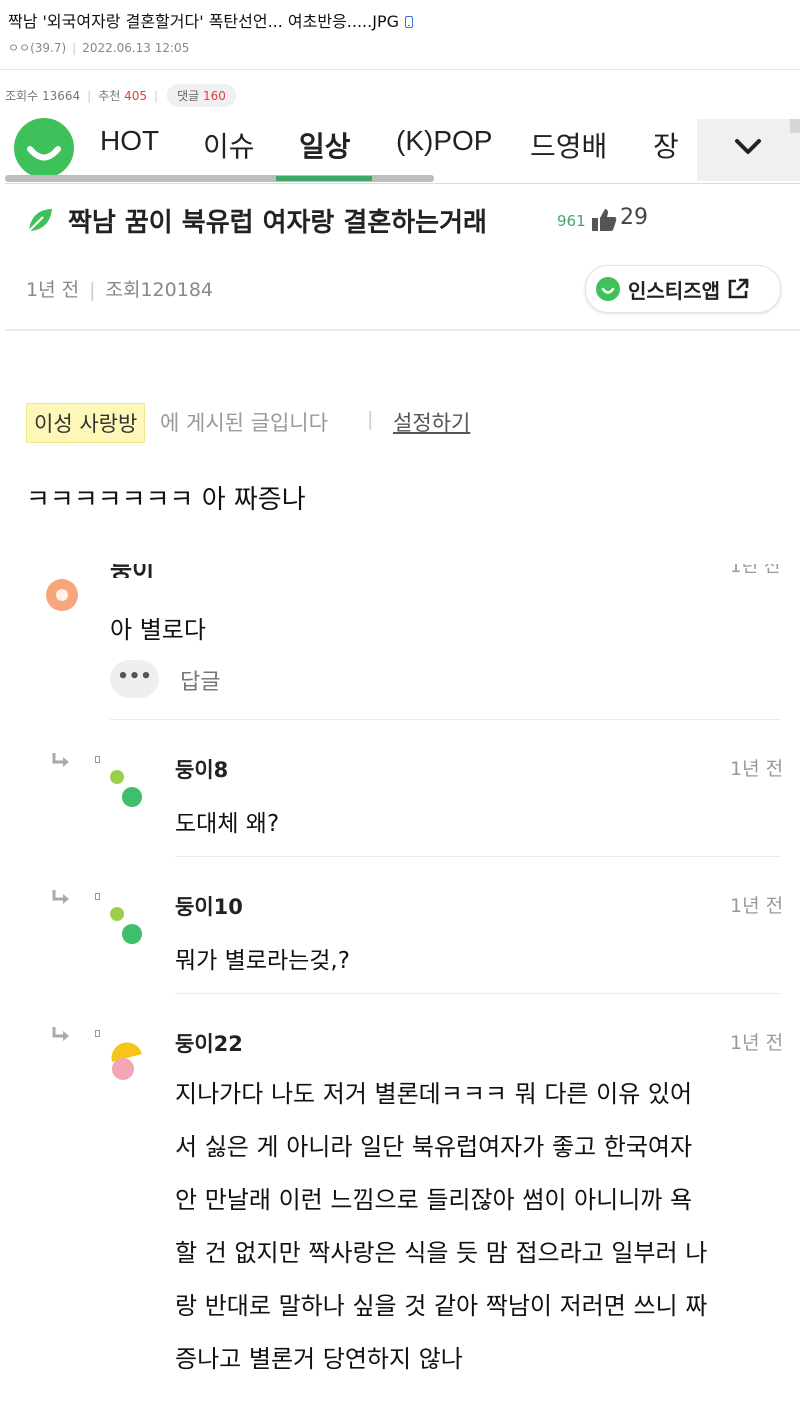 This screenshot has width=800, height=1403. I want to click on reply-text-line: 할 건 없지만 짝사랑은 식을 듯 맘 접으라고 일부러 나, so click(441, 1253).